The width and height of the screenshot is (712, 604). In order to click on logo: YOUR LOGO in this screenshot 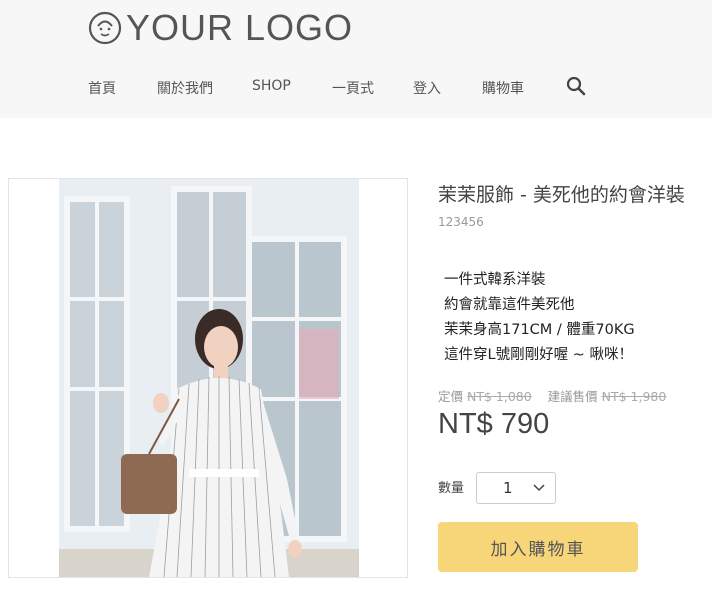, I will do `click(221, 27)`.